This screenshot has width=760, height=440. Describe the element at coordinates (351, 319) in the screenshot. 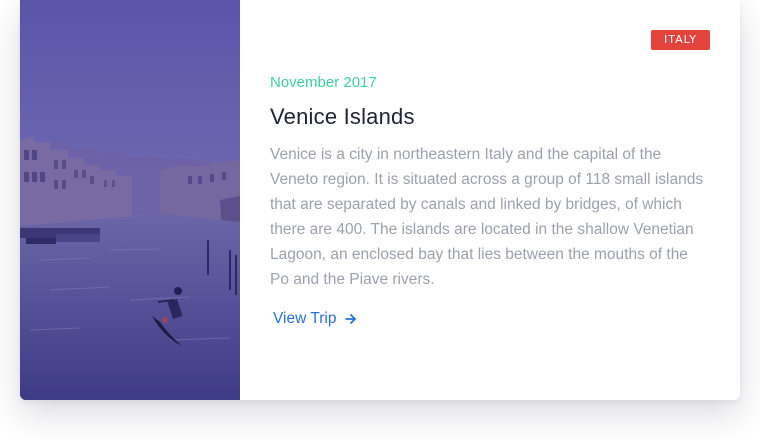

I see `arrow-right-icon` at that location.